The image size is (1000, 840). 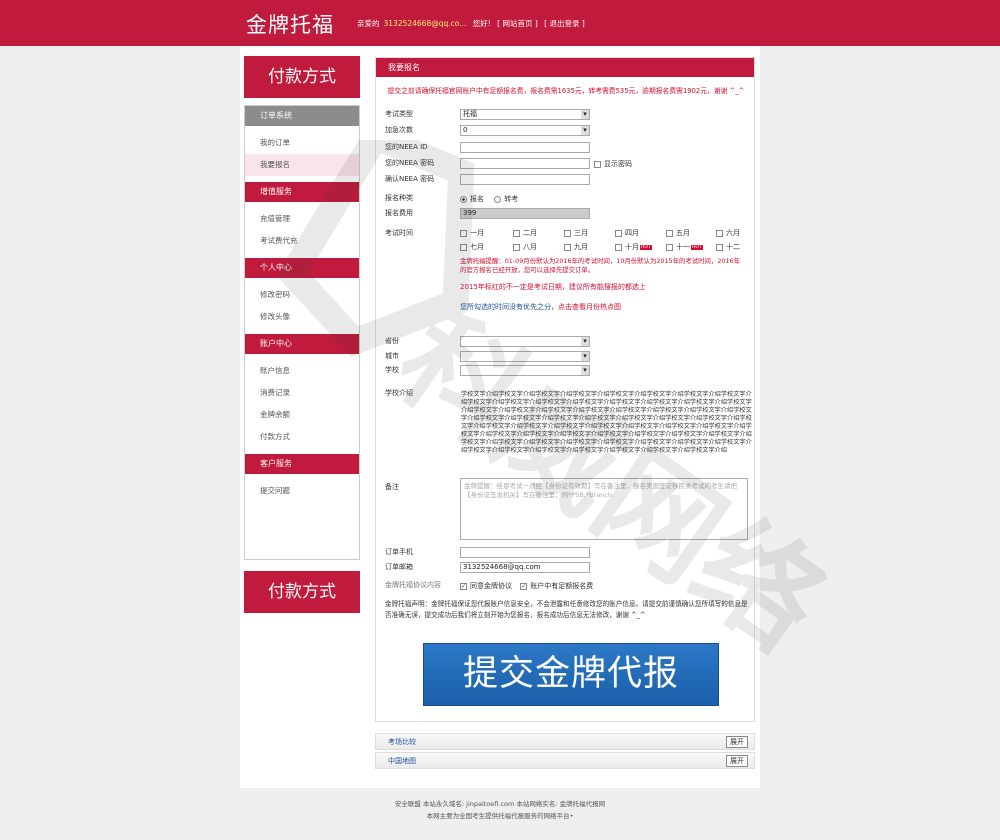 I want to click on urgent-select: 0, so click(x=525, y=130).